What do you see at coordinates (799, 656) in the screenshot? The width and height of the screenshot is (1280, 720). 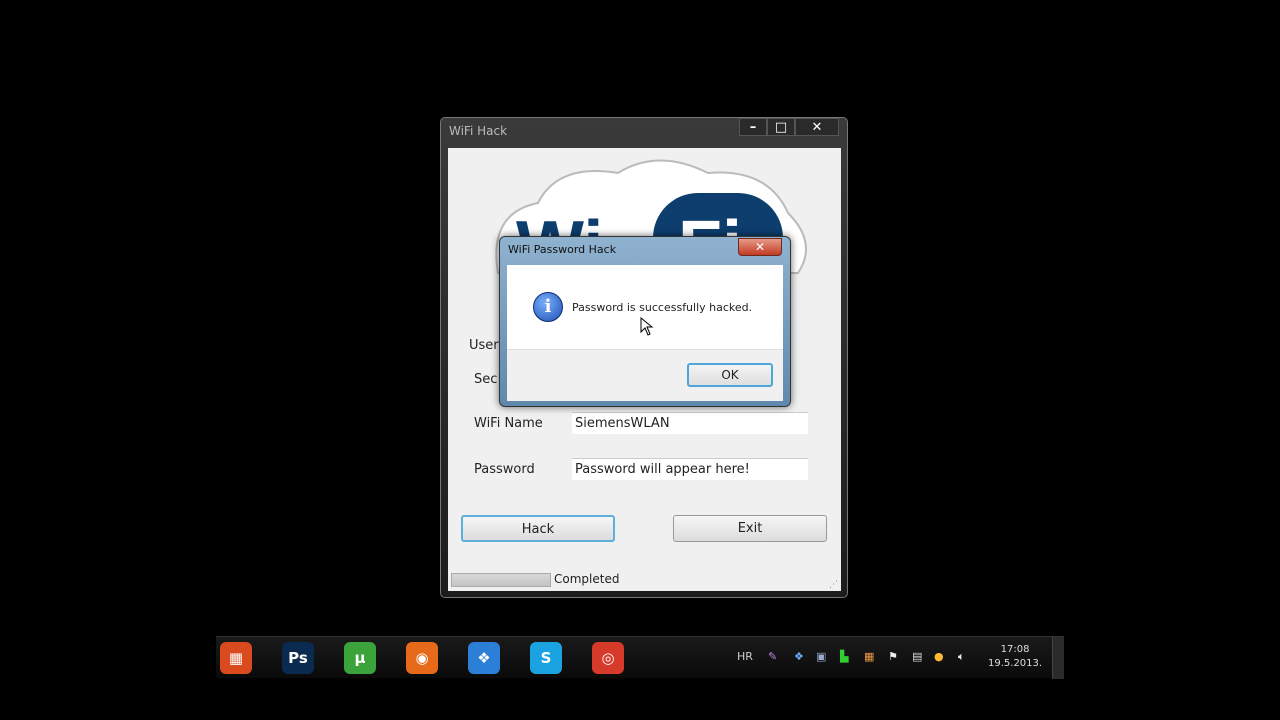 I see `dropbox-tray-icon: ❖` at bounding box center [799, 656].